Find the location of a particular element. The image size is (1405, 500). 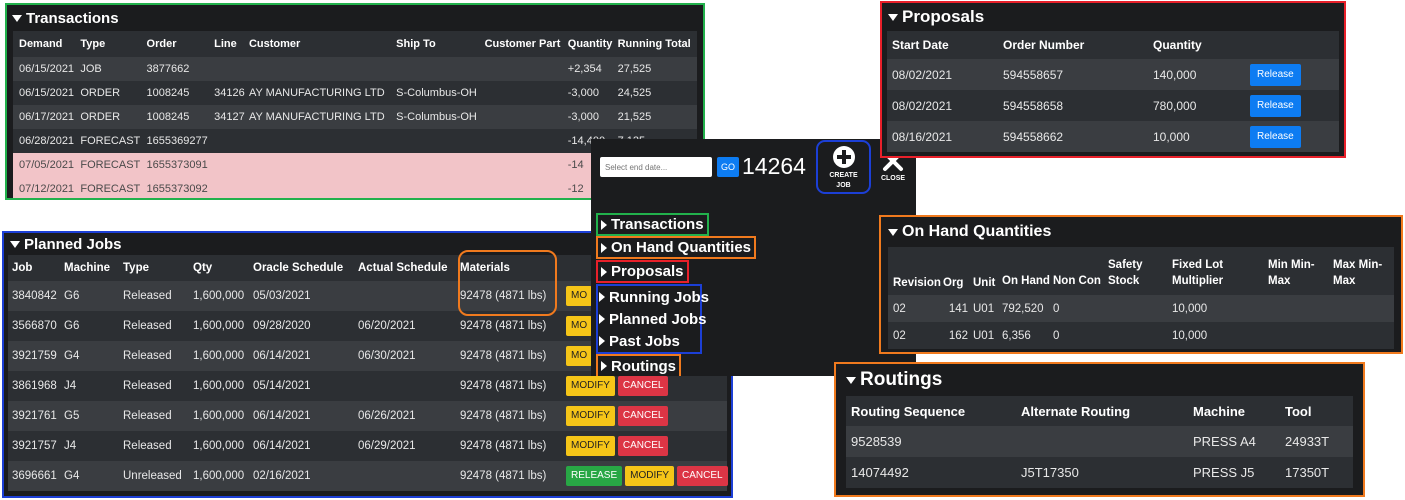

cell-order-number: 594558658 is located at coordinates (1077, 105).